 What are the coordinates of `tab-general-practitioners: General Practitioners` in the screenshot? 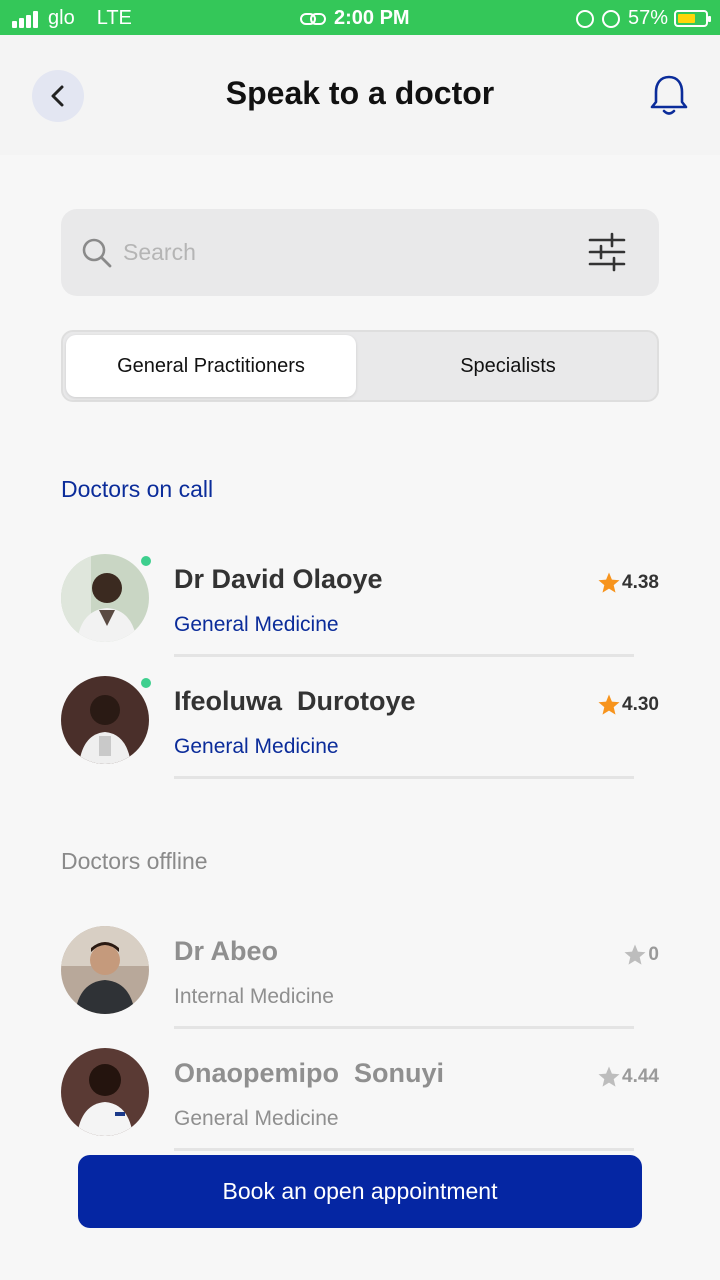 It's located at (211, 366).